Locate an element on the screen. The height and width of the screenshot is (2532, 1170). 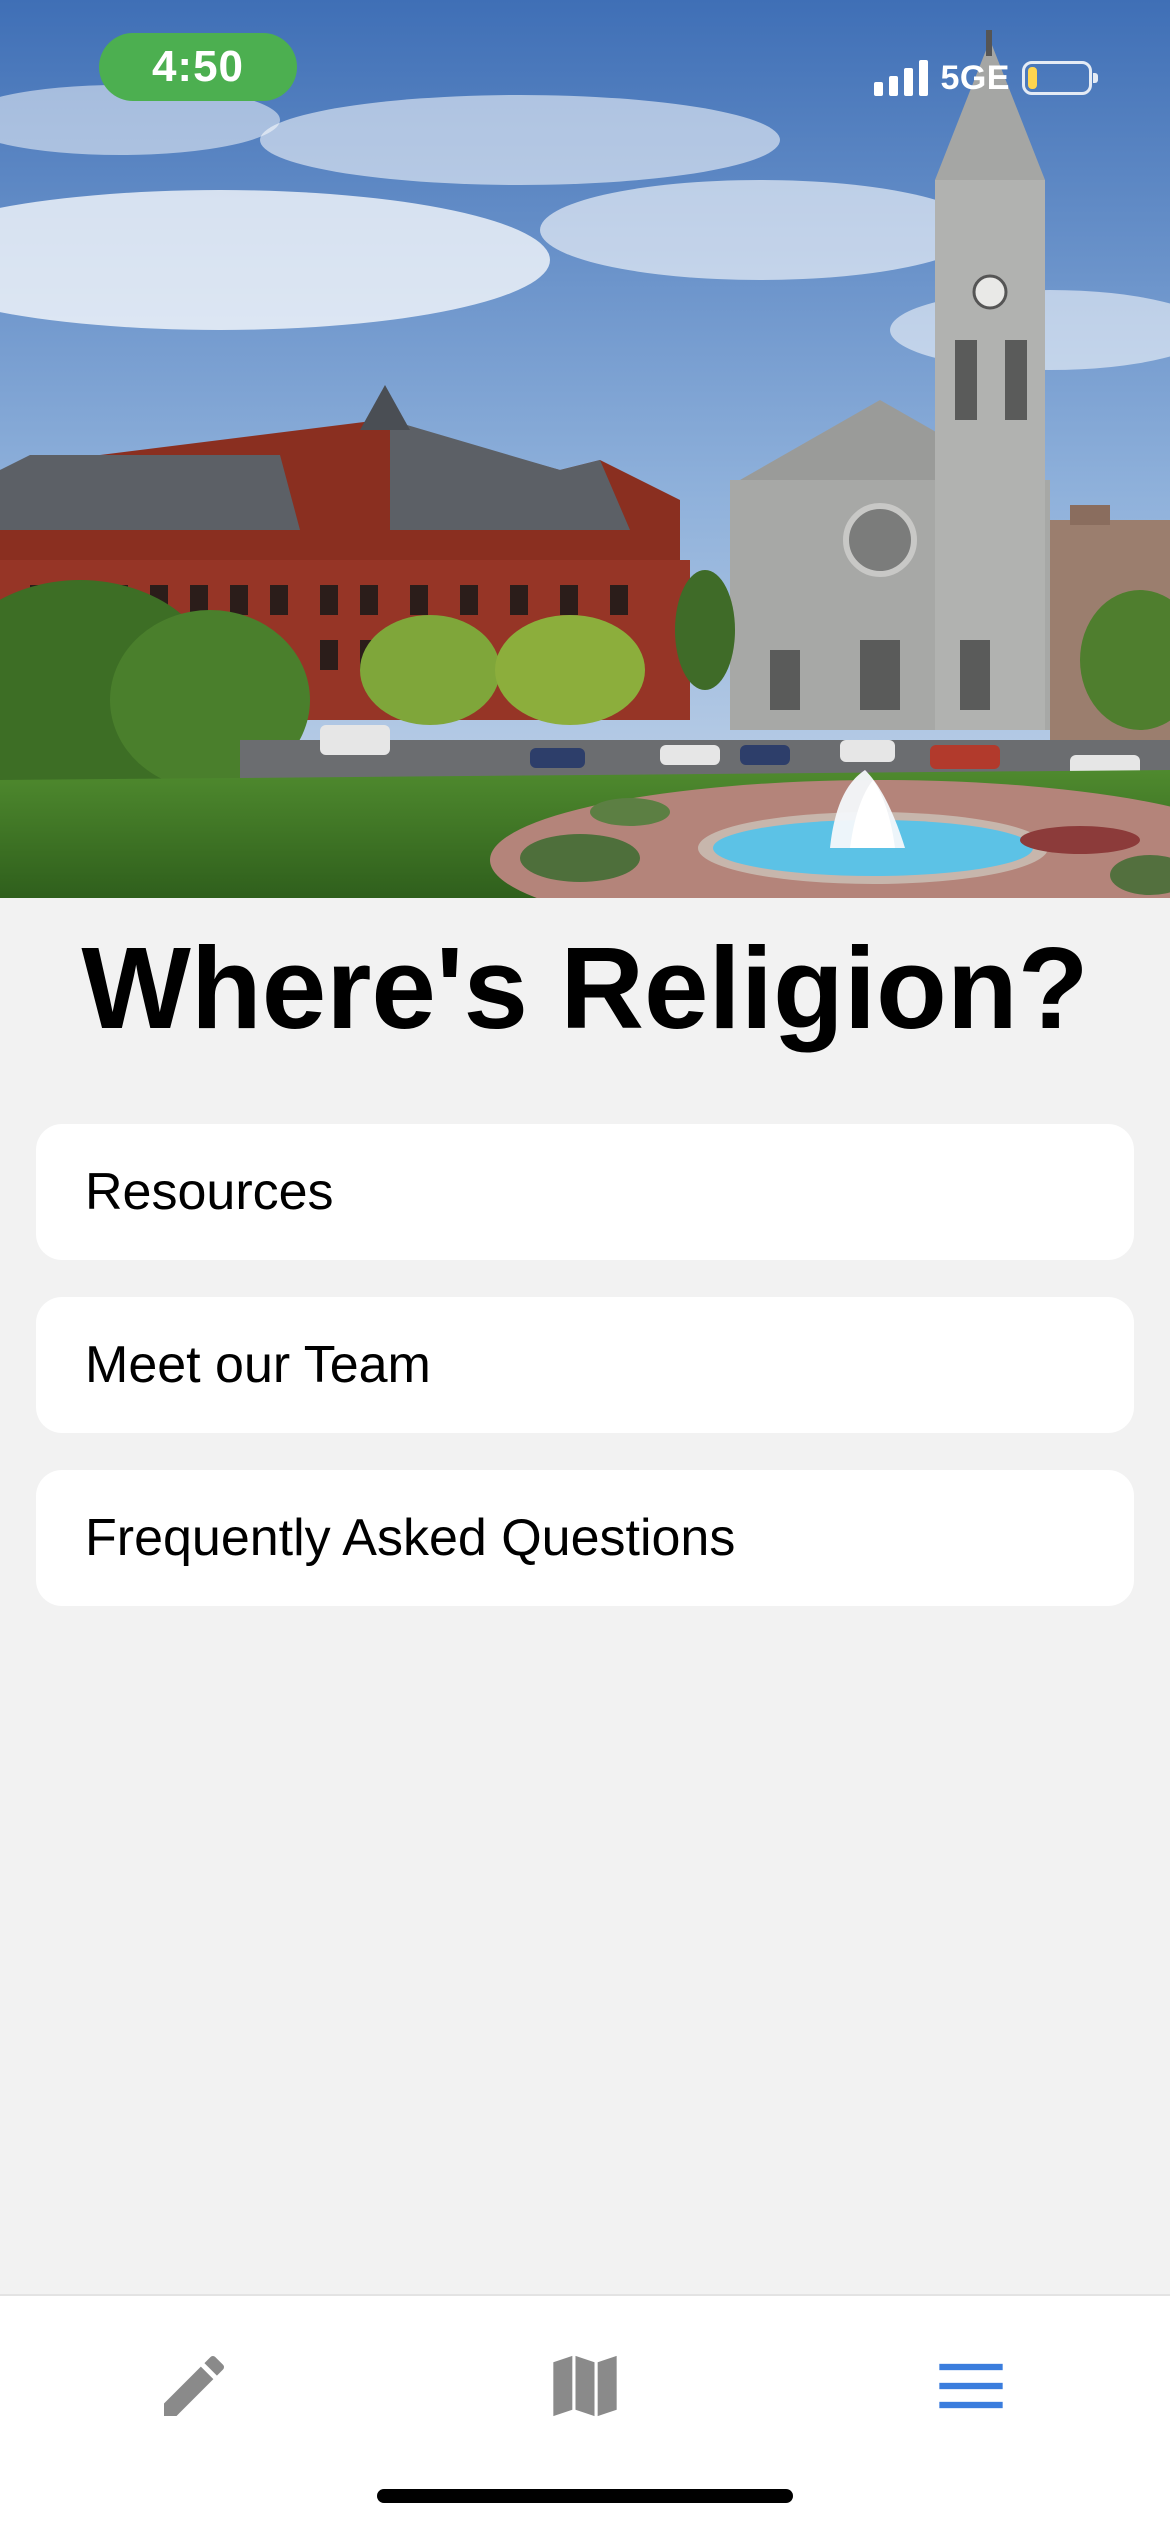
resources-button: Resources is located at coordinates (585, 1192).